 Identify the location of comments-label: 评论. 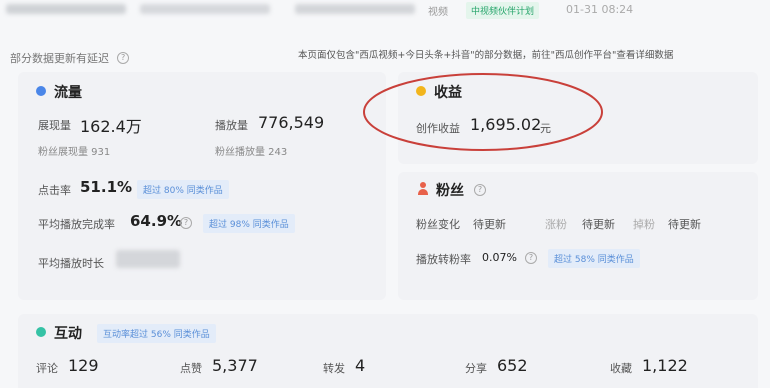
(47, 368).